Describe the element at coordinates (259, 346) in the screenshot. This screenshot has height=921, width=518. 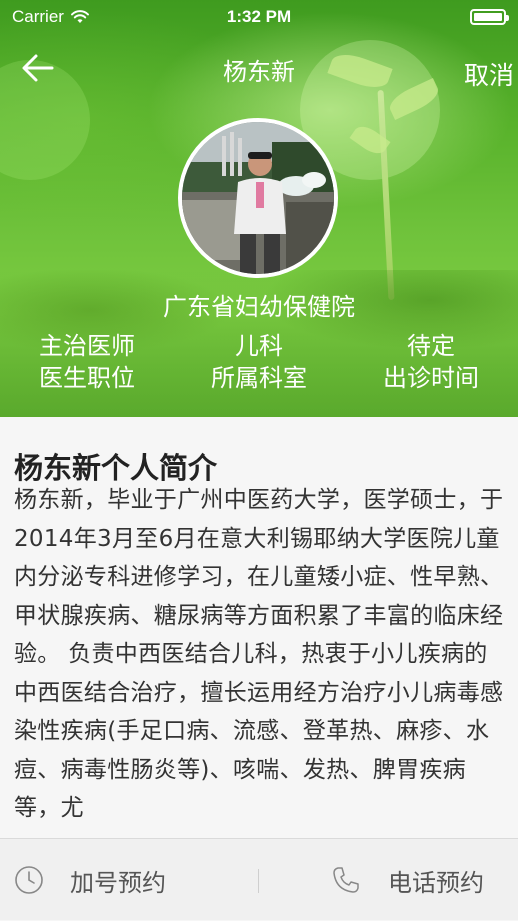
I see `stat-value: 儿科` at that location.